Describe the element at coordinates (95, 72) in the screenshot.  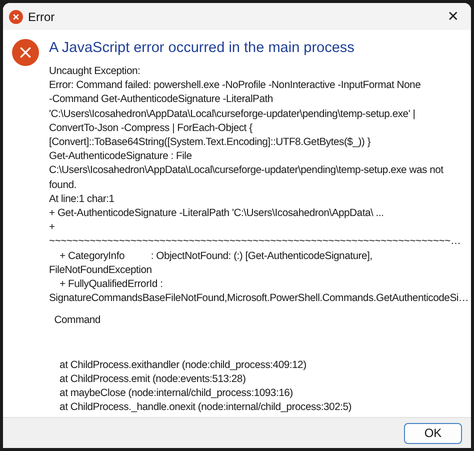
I see `message-line: Uncaught Exception:` at that location.